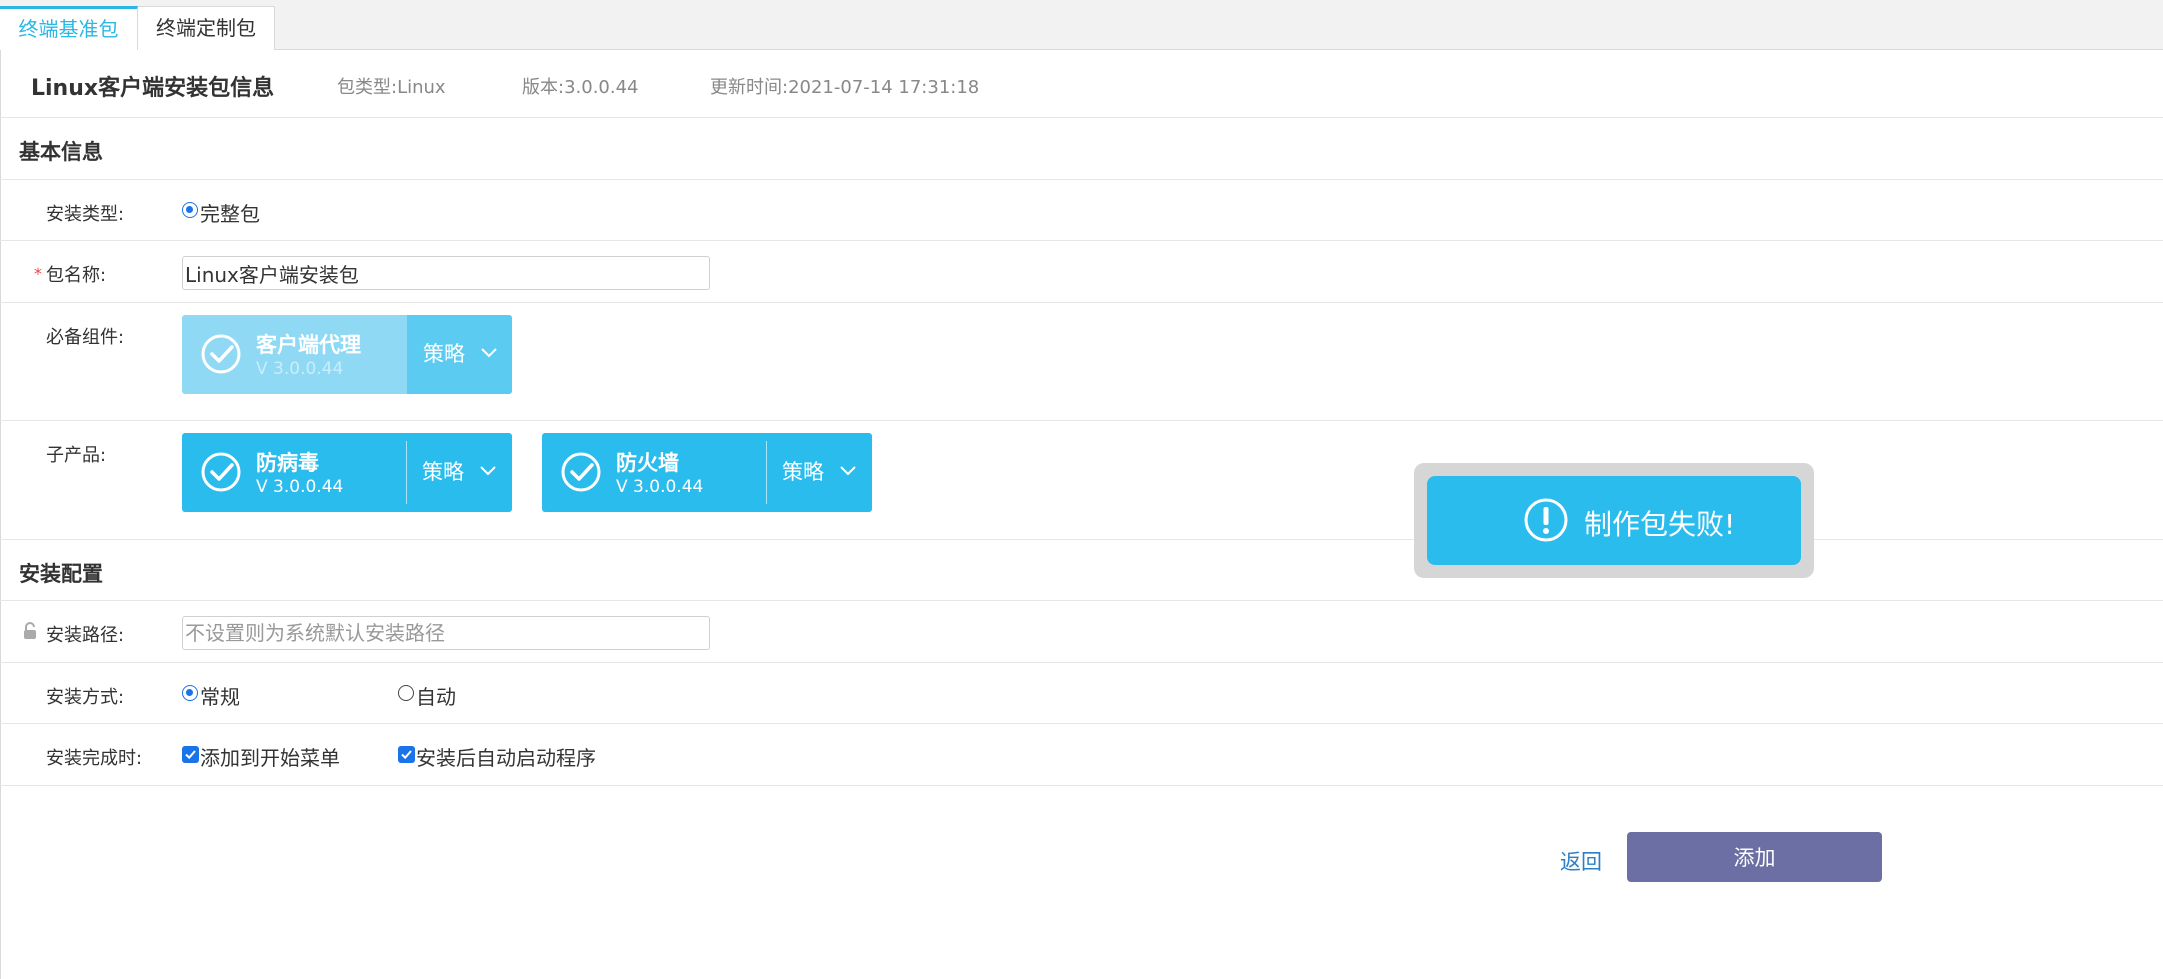  What do you see at coordinates (506, 758) in the screenshot?
I see `auto-launch-label: 安装后自动启动程序` at bounding box center [506, 758].